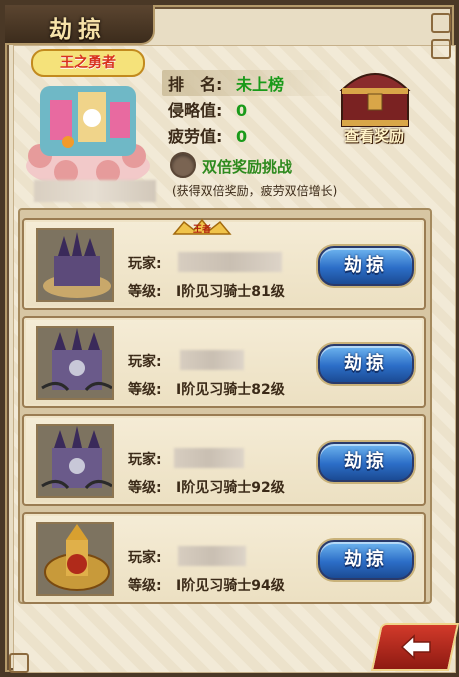 The image size is (459, 677). Describe the element at coordinates (195, 84) in the screenshot. I see `rank-label: 排 名:` at that location.